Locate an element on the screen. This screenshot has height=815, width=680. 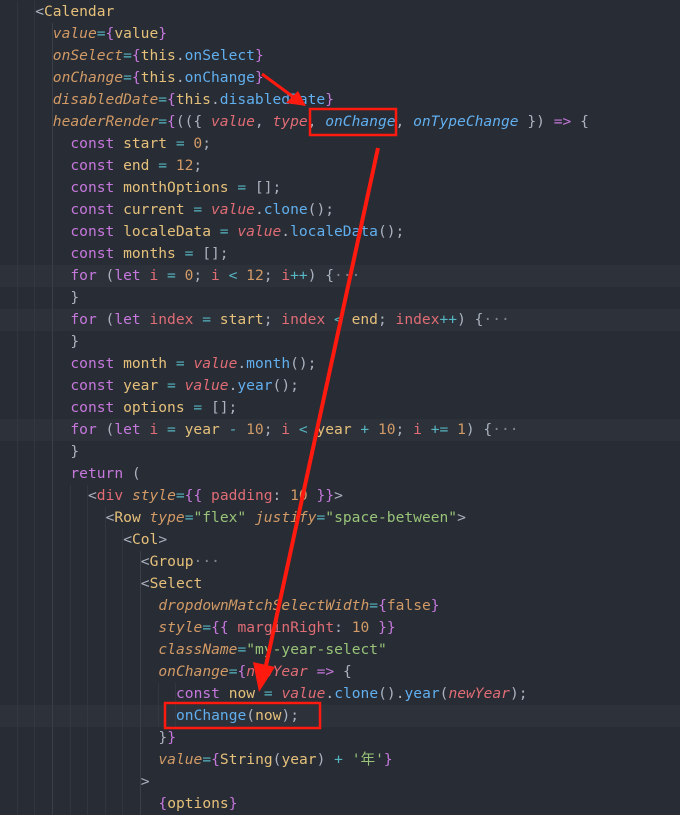
code-token: let is located at coordinates (127, 275).